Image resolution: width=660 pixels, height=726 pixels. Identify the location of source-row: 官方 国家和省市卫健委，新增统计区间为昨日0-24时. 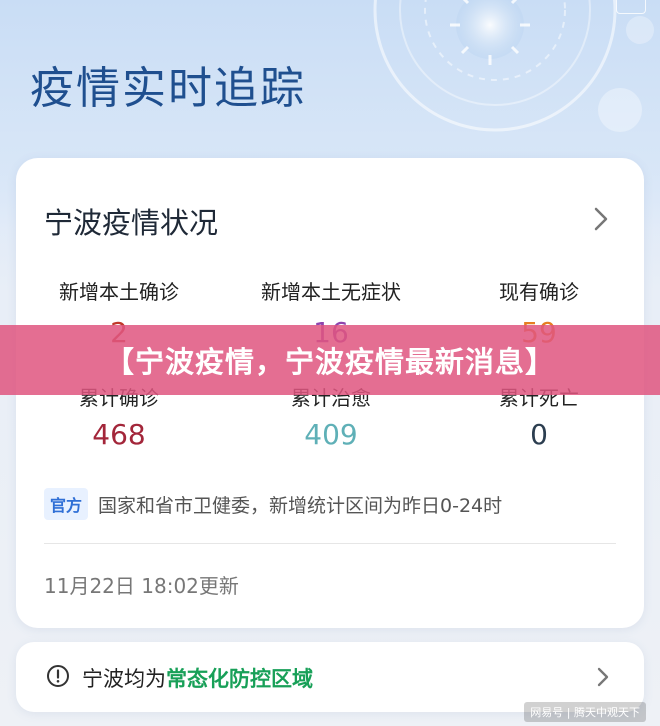
(334, 504).